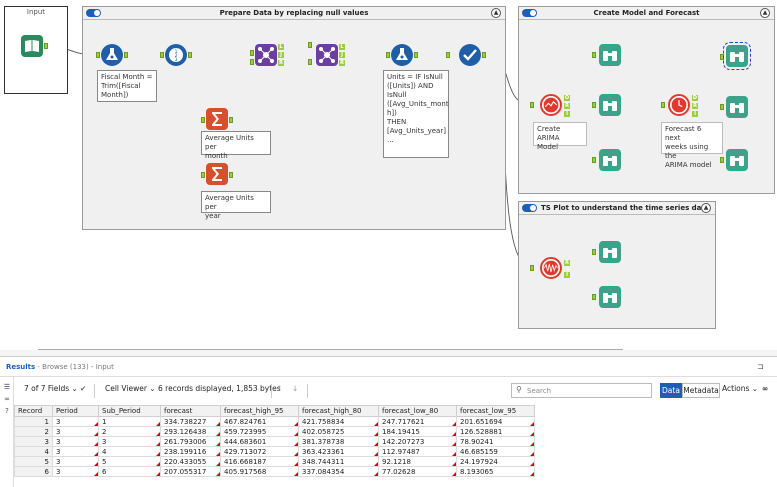 Image resolution: width=777 pixels, height=487 pixels. Describe the element at coordinates (190, 461) in the screenshot. I see `table-cell: 220.433055` at that location.